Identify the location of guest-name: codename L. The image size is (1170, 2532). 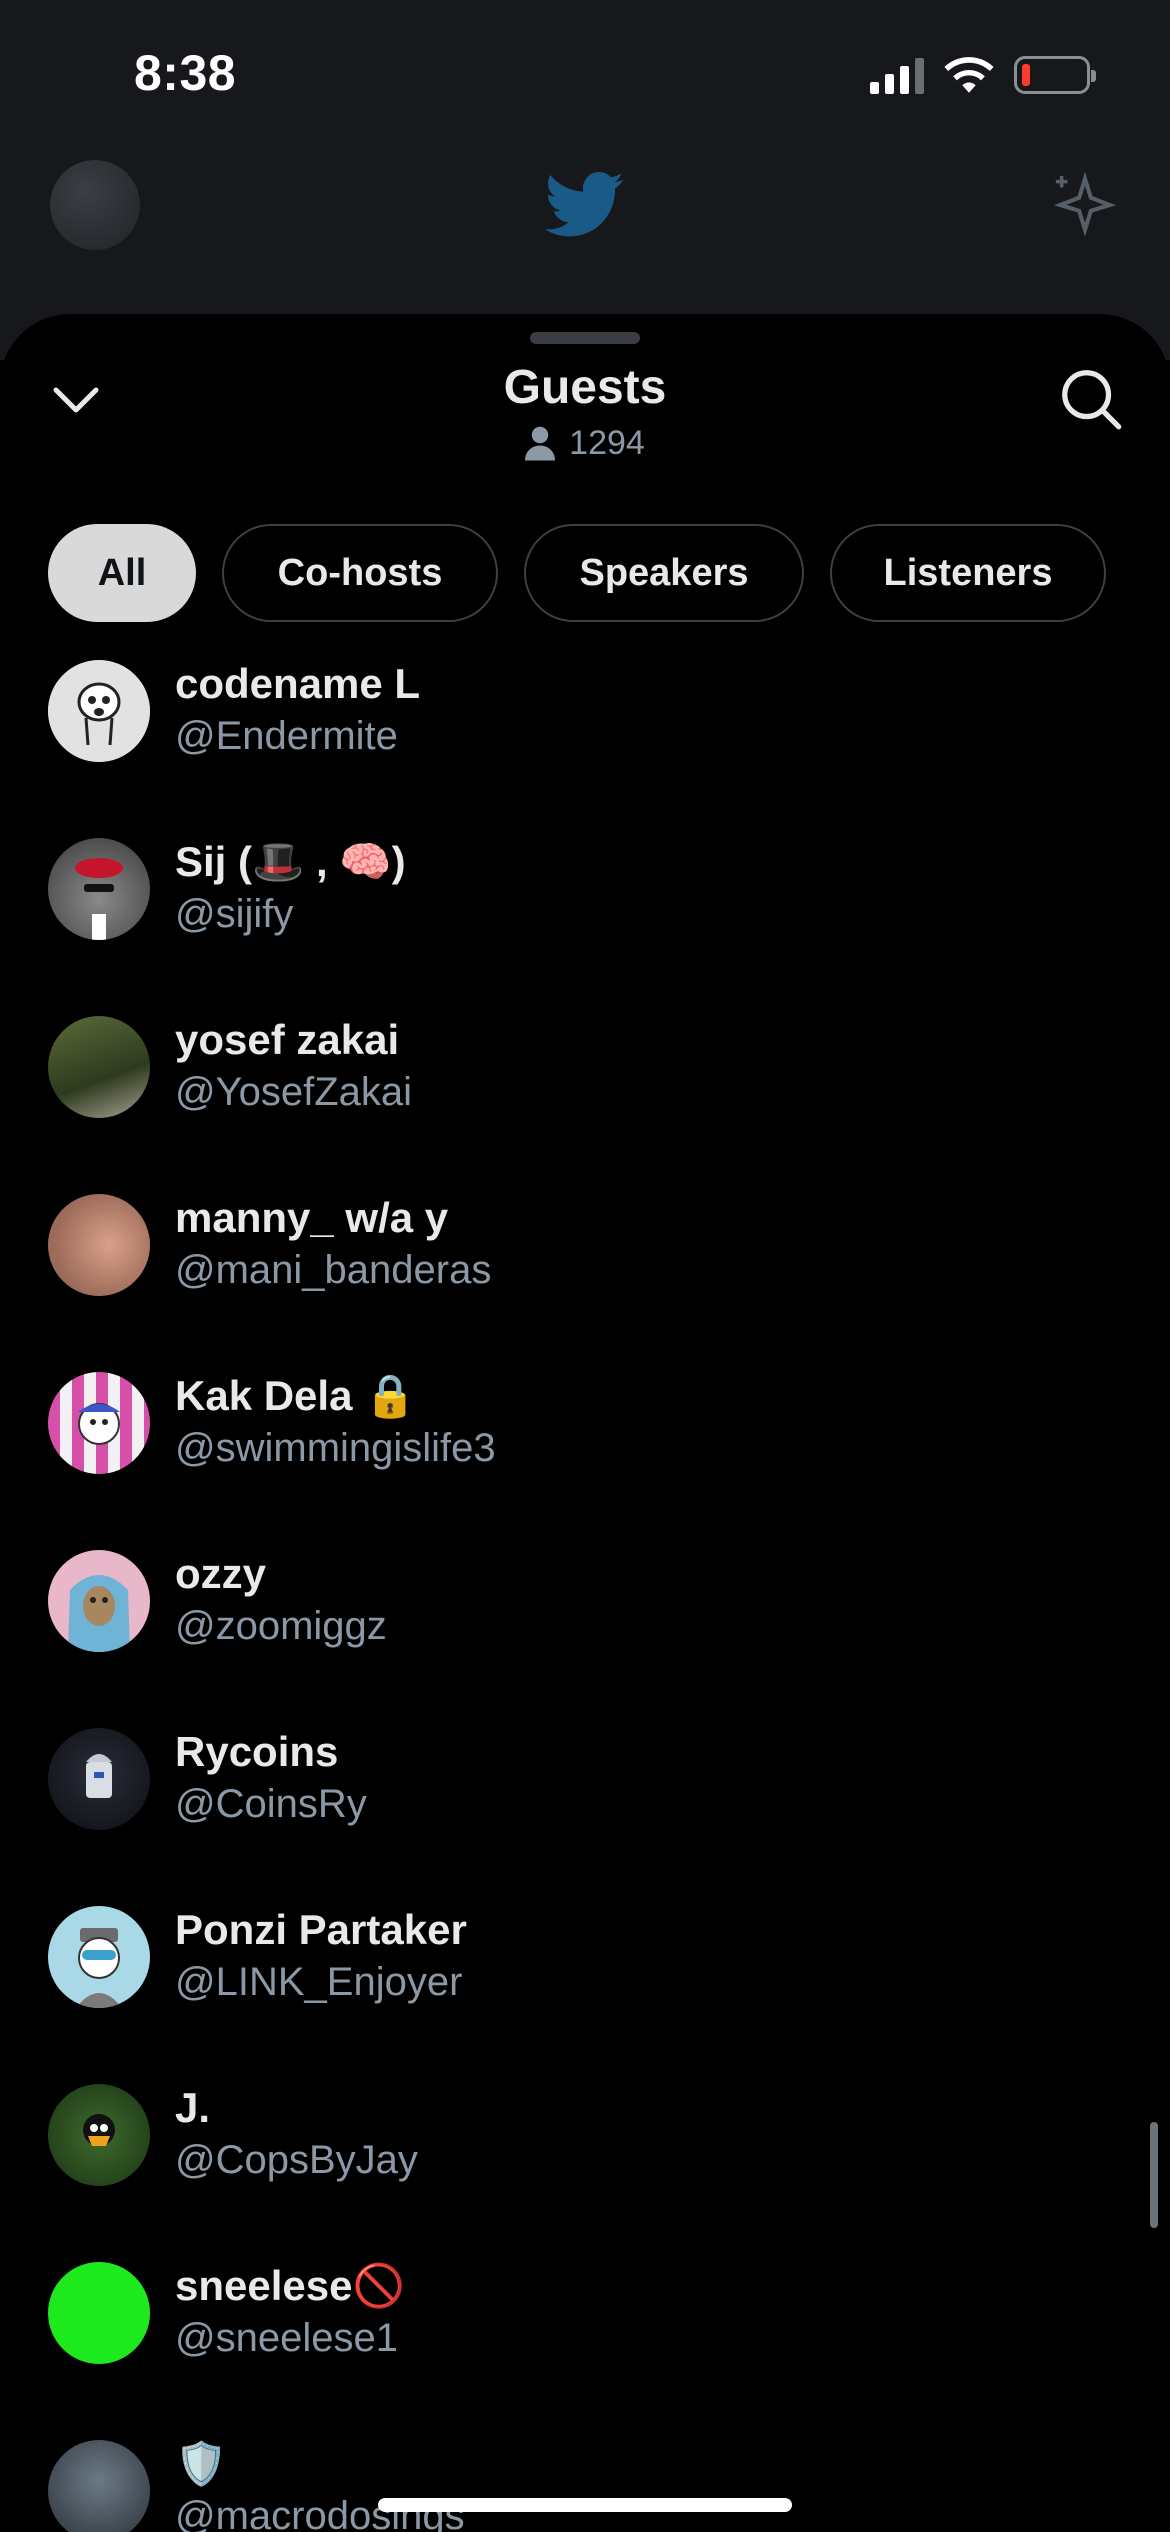
(298, 683).